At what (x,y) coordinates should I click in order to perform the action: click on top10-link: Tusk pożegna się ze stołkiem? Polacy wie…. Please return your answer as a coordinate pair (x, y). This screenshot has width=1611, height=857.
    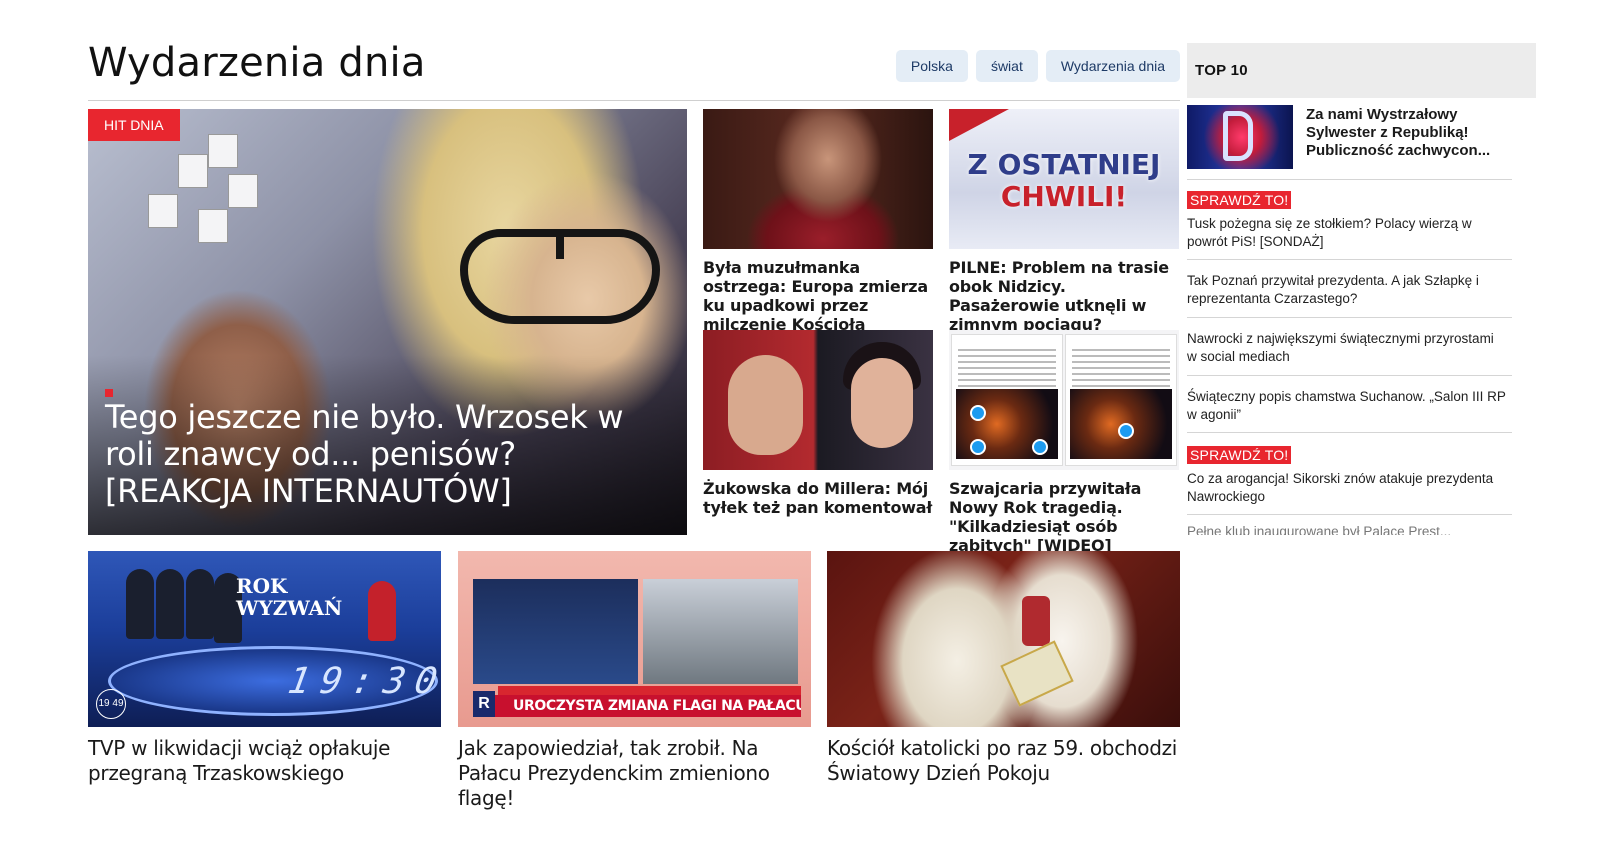
    Looking at the image, I should click on (1347, 233).